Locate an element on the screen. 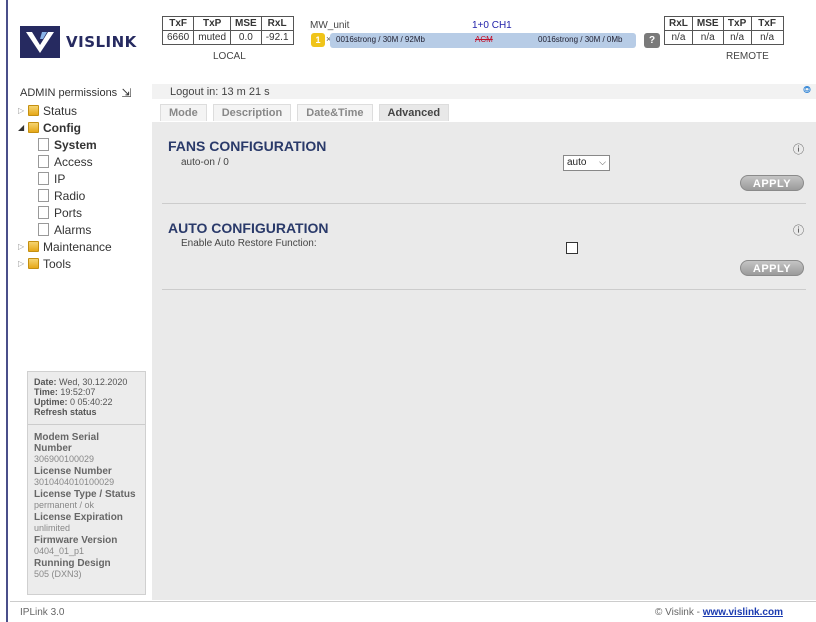 The height and width of the screenshot is (622, 816). local-value: 0.0 is located at coordinates (246, 37).